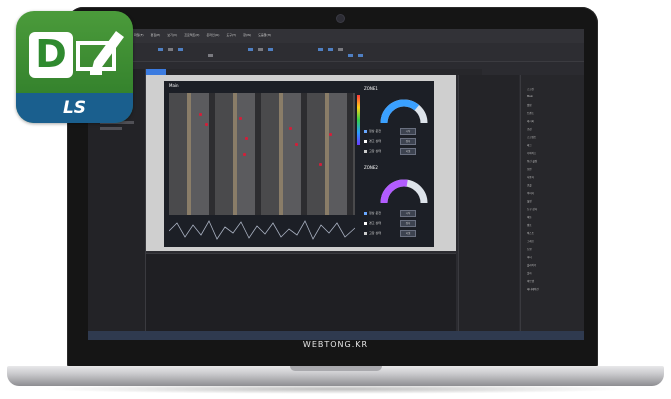 The width and height of the screenshot is (671, 399). What do you see at coordinates (532, 161) in the screenshot?
I see `tree-item: 통신 설정` at bounding box center [532, 161].